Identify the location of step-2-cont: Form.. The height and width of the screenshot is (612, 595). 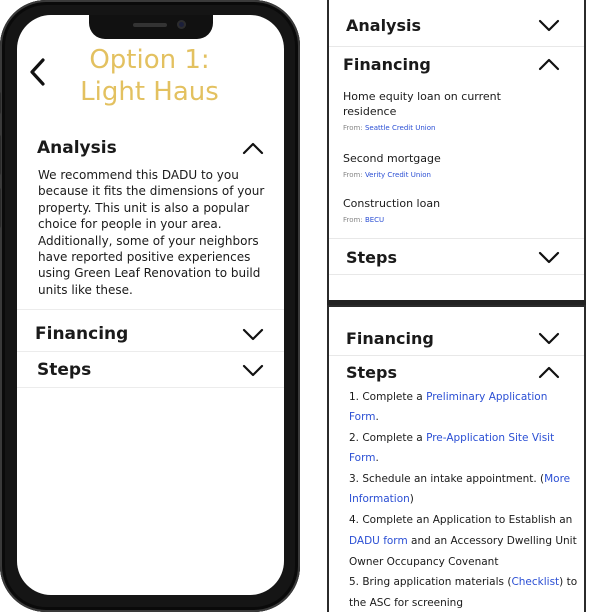
(364, 458).